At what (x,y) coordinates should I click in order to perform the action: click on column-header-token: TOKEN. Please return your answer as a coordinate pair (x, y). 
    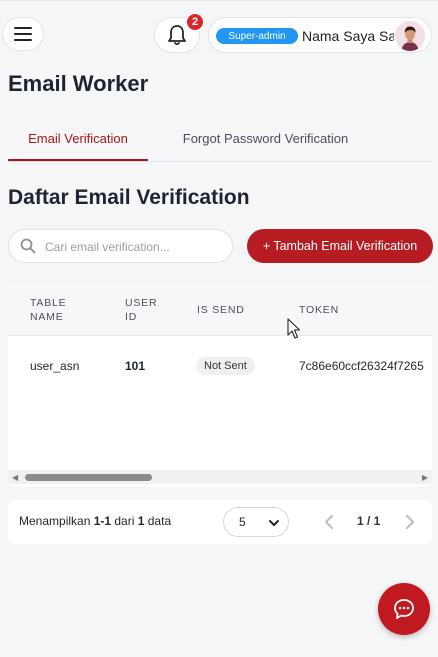
    Looking at the image, I should click on (319, 310).